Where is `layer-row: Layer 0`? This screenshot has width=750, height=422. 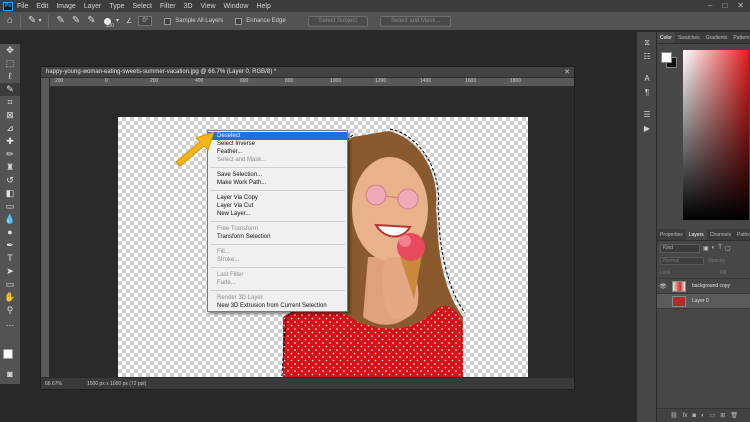
layer-row: Layer 0 is located at coordinates (703, 301).